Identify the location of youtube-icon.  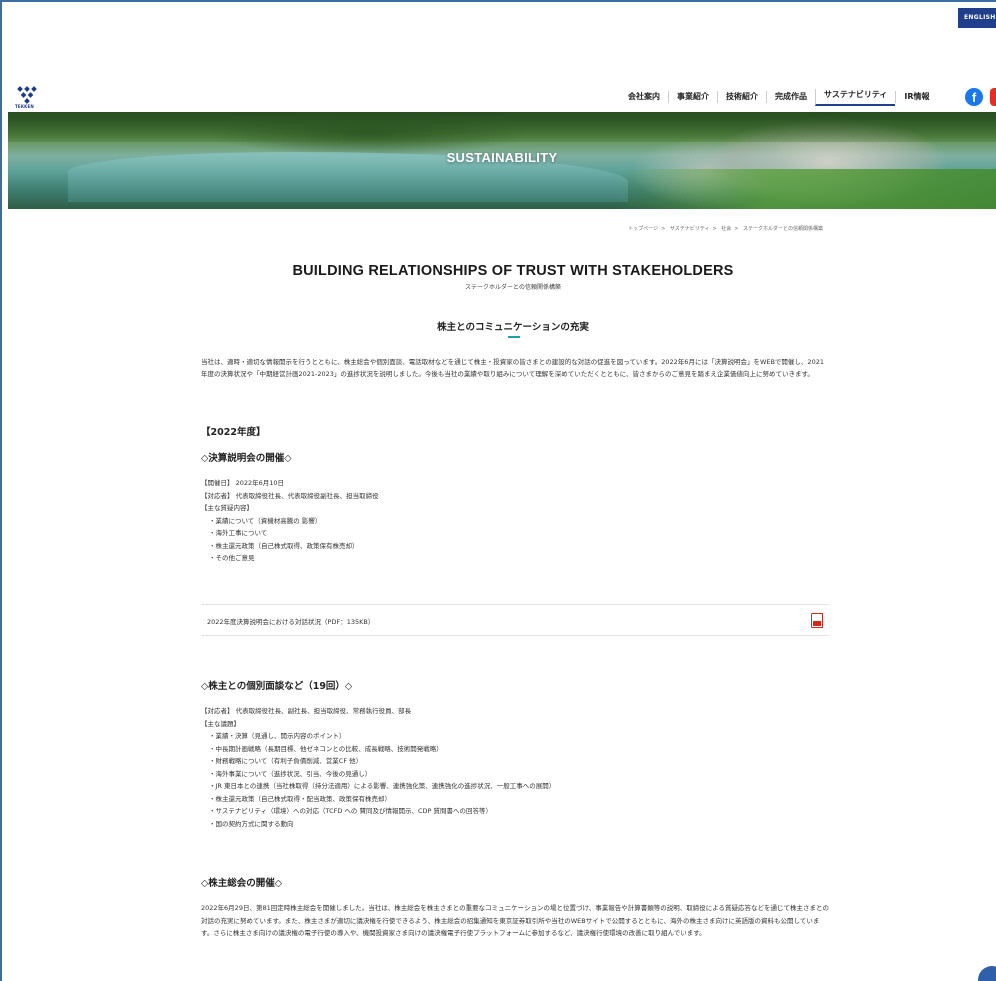
(993, 97).